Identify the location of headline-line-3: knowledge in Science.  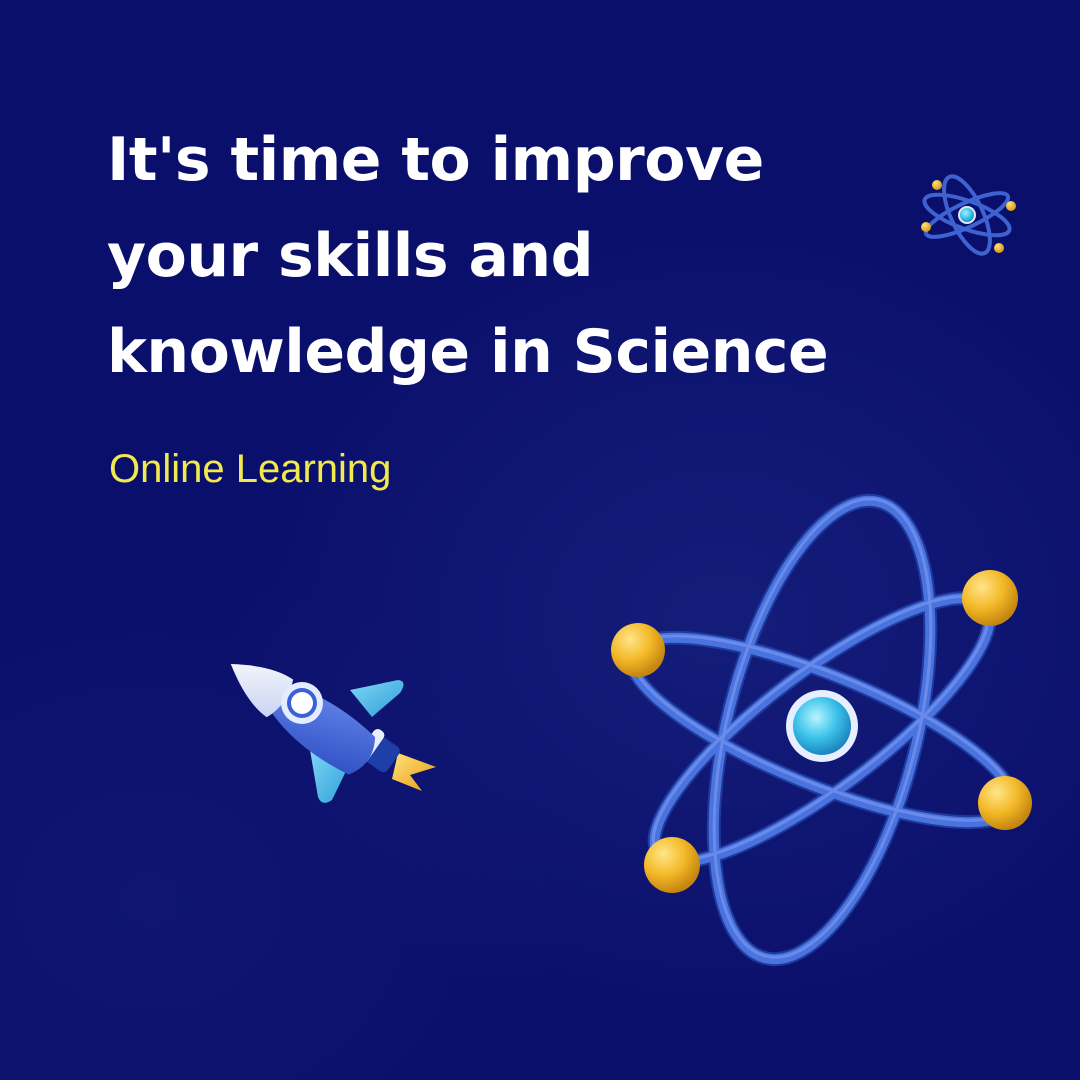
(468, 352).